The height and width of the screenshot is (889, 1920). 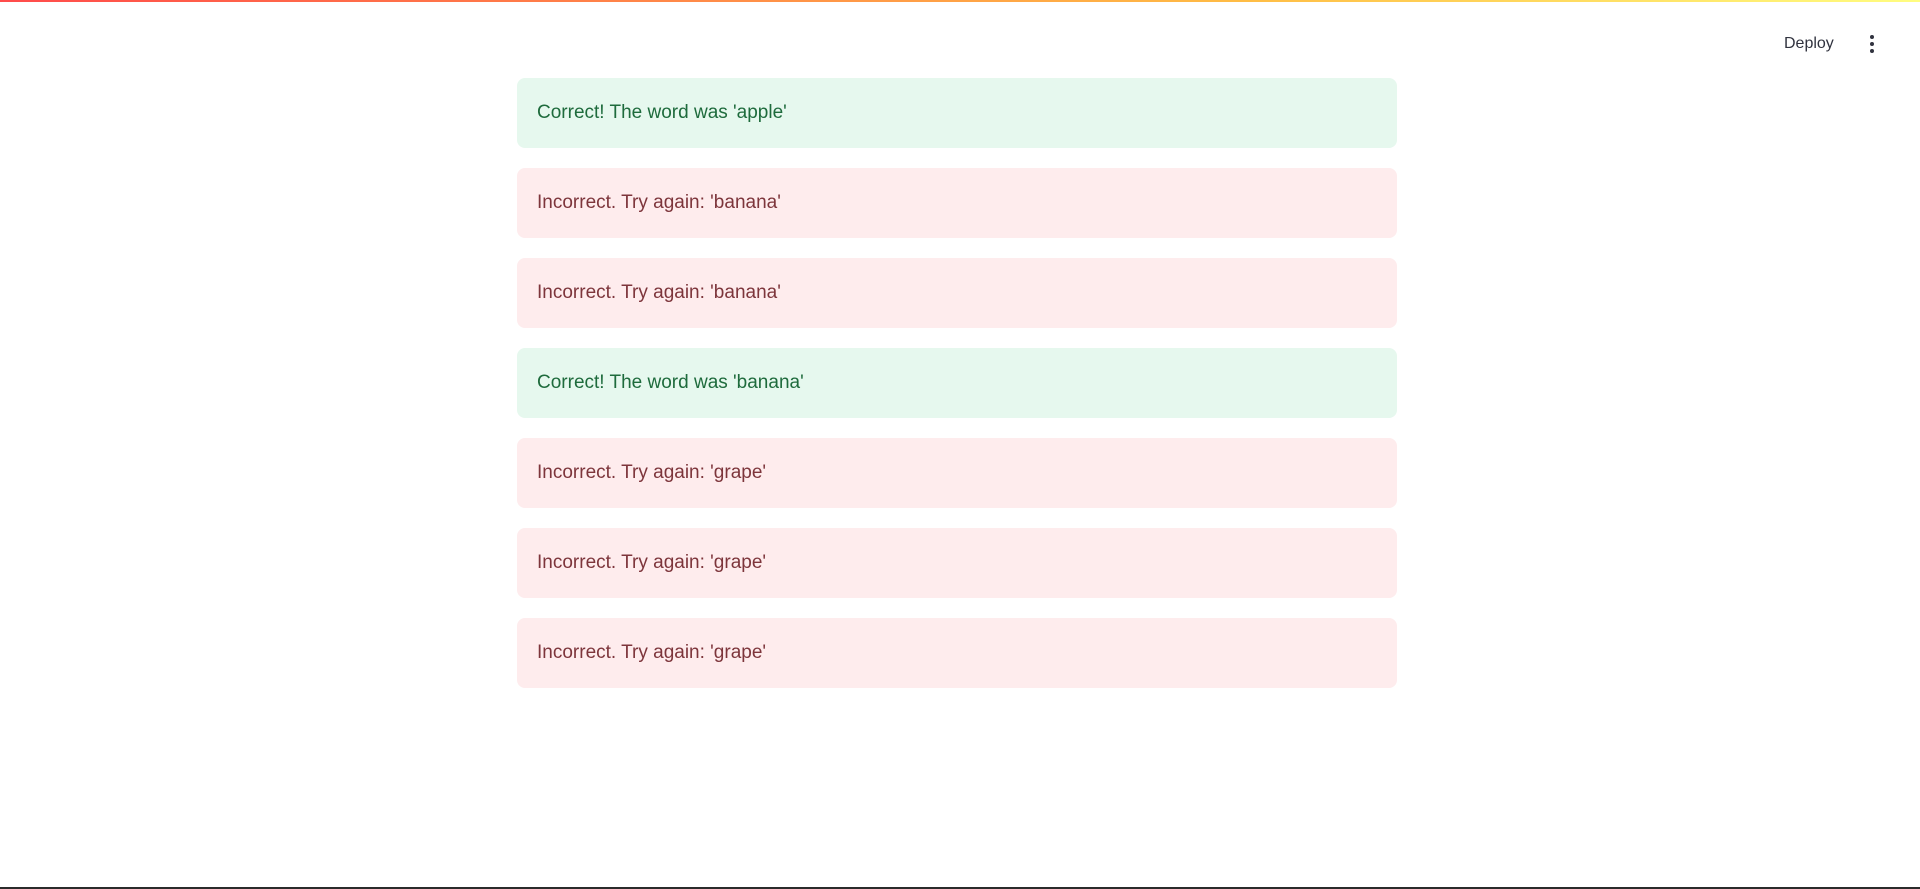 I want to click on vertical-ellipsis-icon, so click(x=1872, y=37).